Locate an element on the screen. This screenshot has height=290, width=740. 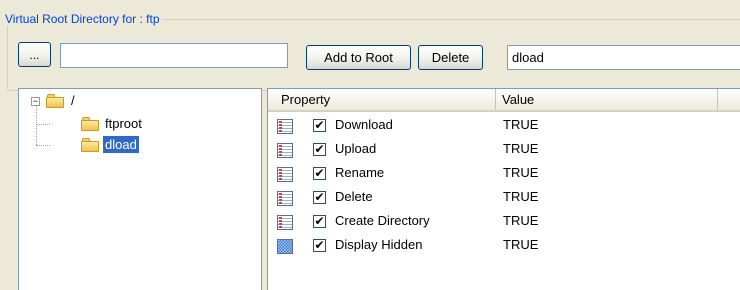
collapse-toggle: − is located at coordinates (35, 101).